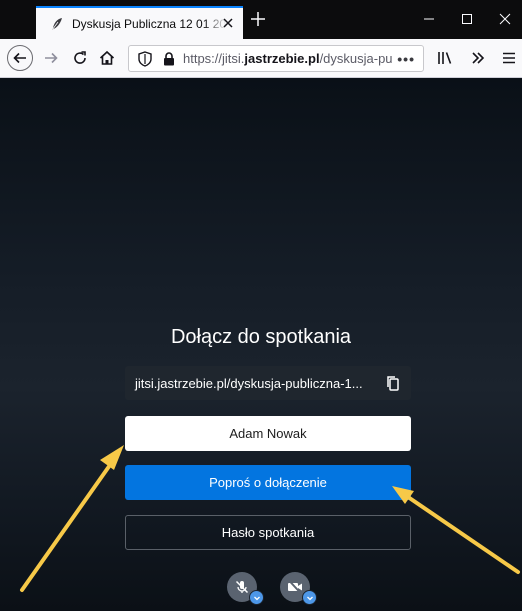 The image size is (522, 611). What do you see at coordinates (57, 24) in the screenshot?
I see `feather-icon` at bounding box center [57, 24].